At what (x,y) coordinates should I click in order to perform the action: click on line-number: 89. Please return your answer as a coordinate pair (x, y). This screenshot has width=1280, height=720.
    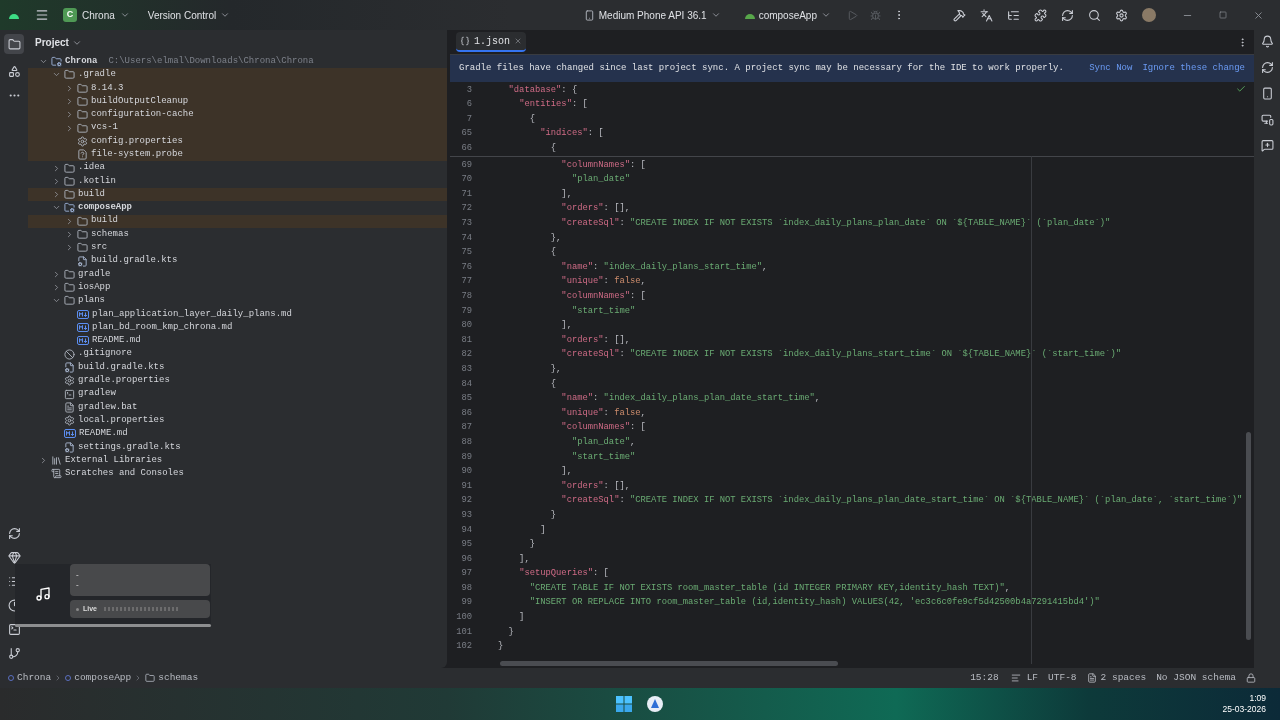
    Looking at the image, I should click on (466, 457).